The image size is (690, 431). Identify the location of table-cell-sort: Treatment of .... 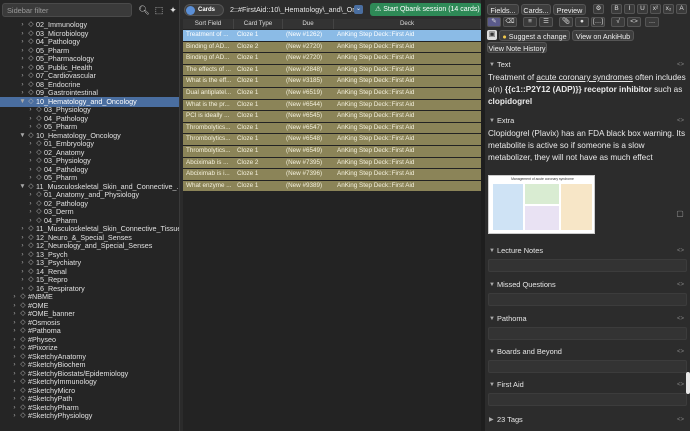
(207, 34).